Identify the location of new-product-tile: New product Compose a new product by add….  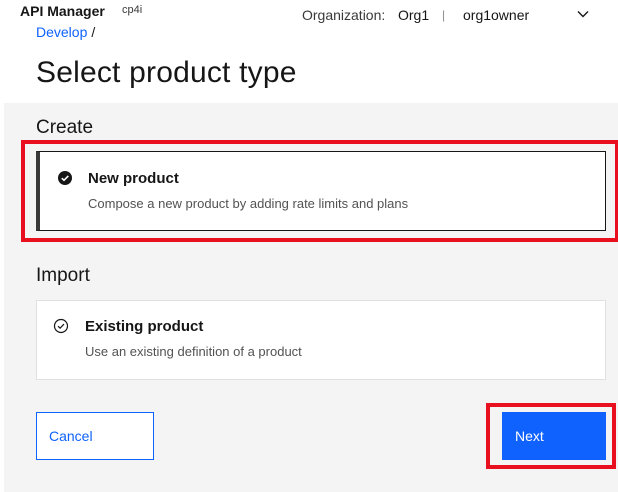
(321, 191).